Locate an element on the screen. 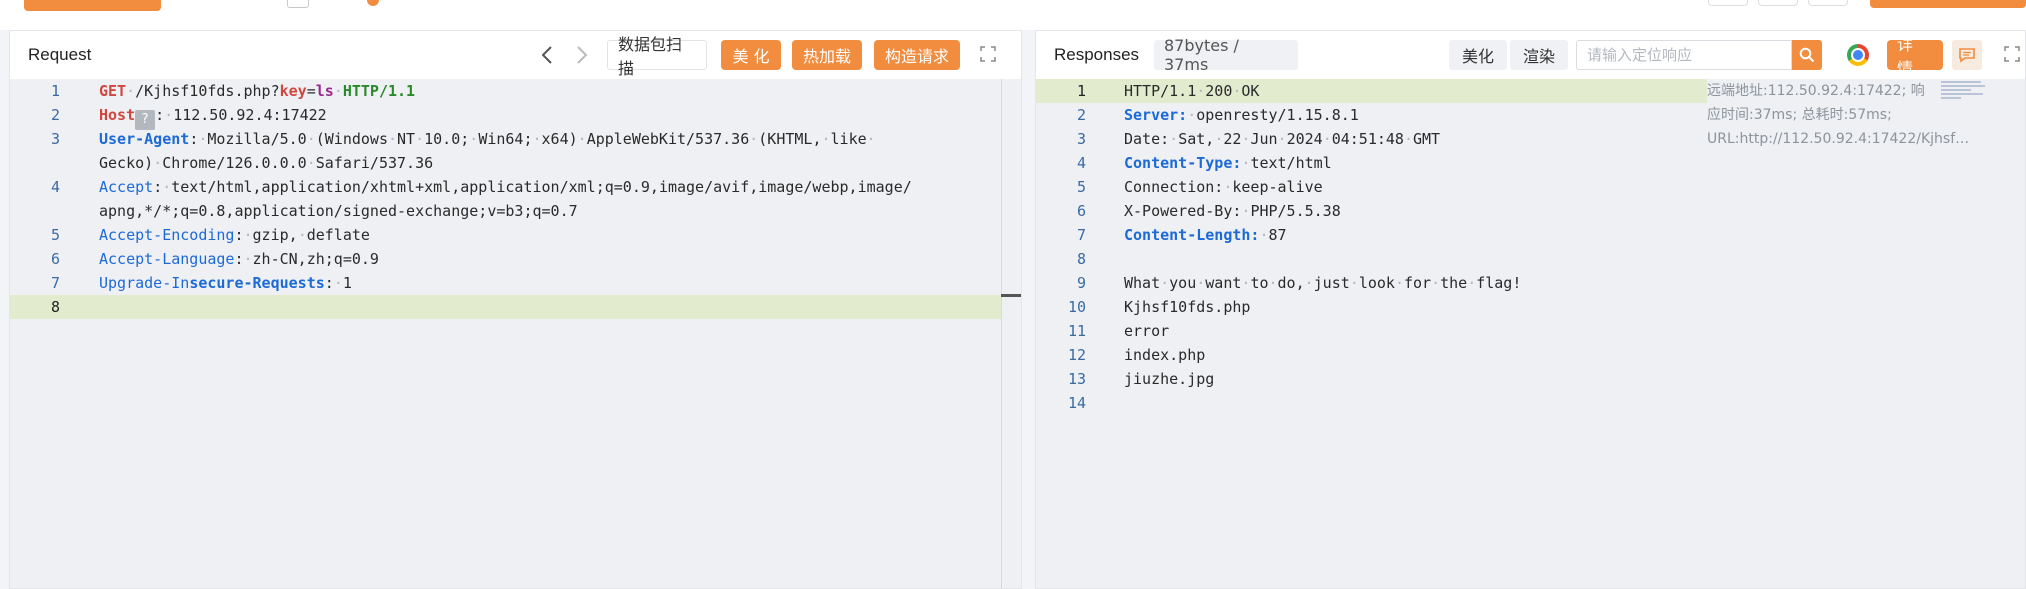 Image resolution: width=2026 pixels, height=589 pixels. comment-icon is located at coordinates (1967, 55).